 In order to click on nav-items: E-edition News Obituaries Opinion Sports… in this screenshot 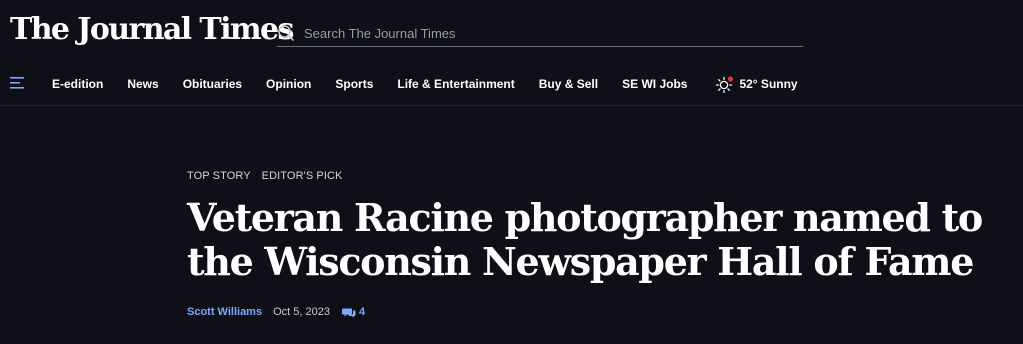, I will do `click(425, 84)`.